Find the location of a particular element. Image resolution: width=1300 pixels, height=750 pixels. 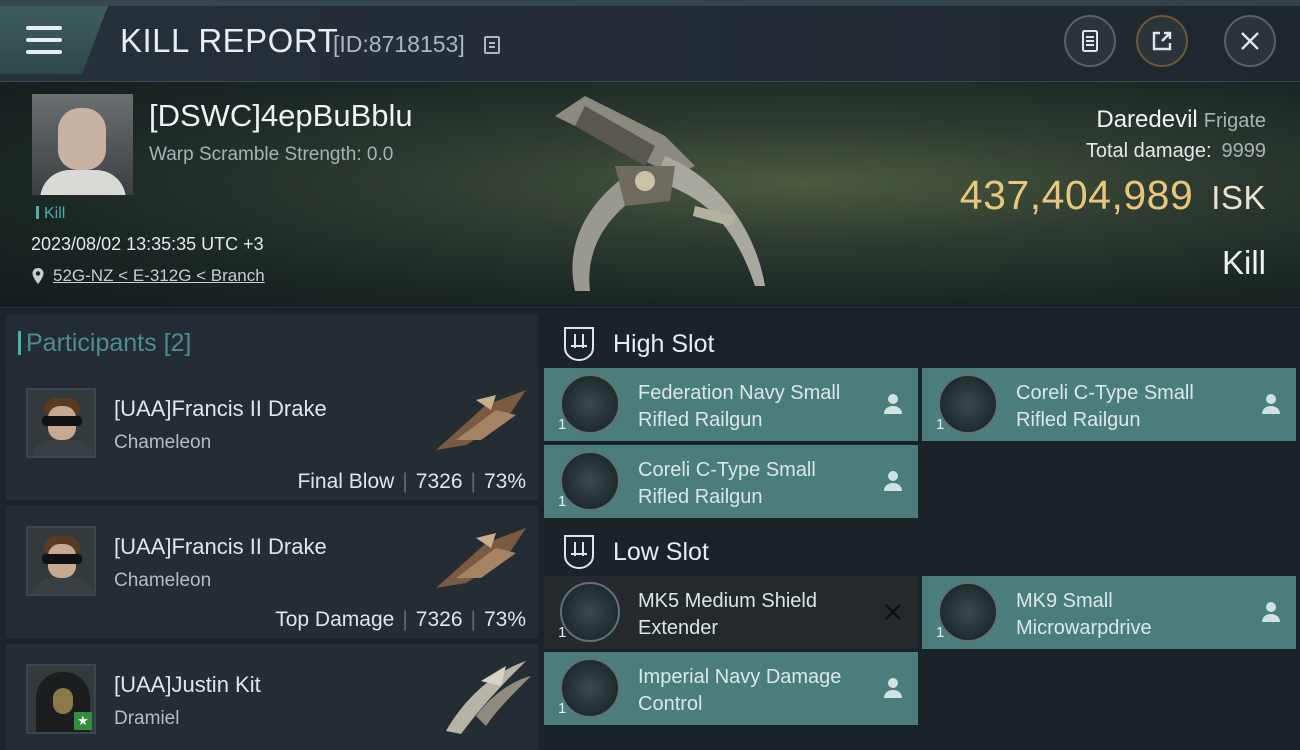

module-slot: 1 Imperial Navy Damage Control is located at coordinates (731, 688).